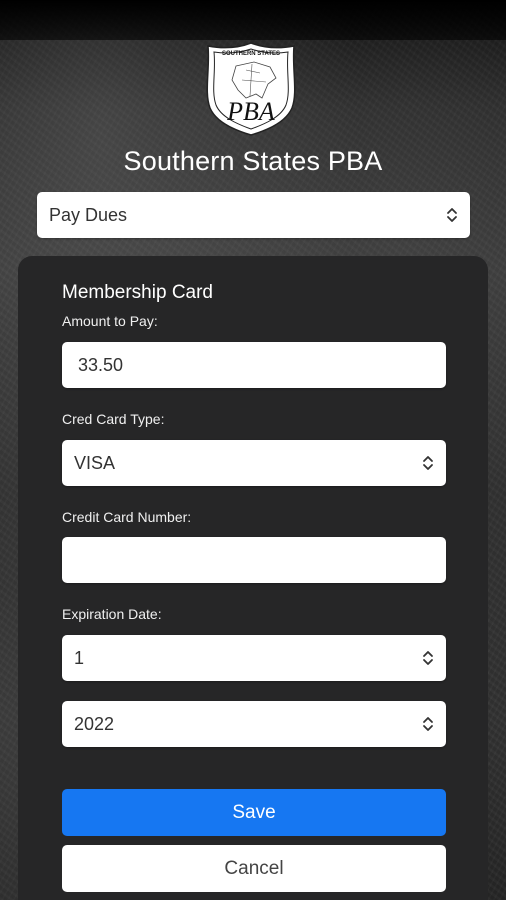 Image resolution: width=506 pixels, height=900 pixels. What do you see at coordinates (254, 463) in the screenshot?
I see `card-type-select: VISA` at bounding box center [254, 463].